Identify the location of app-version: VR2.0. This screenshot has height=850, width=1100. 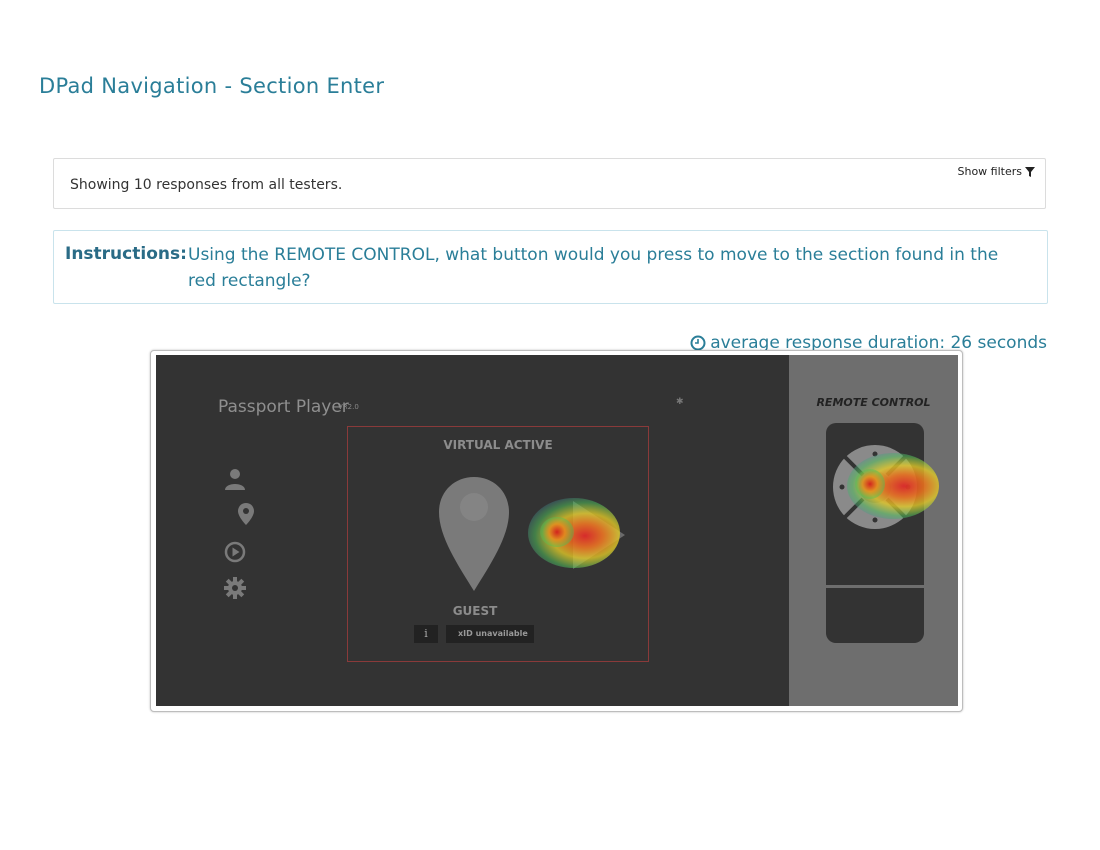
(348, 407).